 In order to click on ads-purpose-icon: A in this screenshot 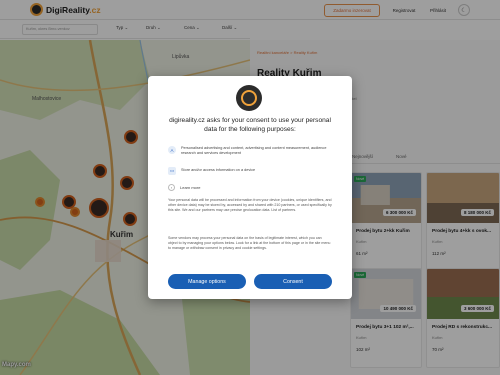, I will do `click(172, 150)`.